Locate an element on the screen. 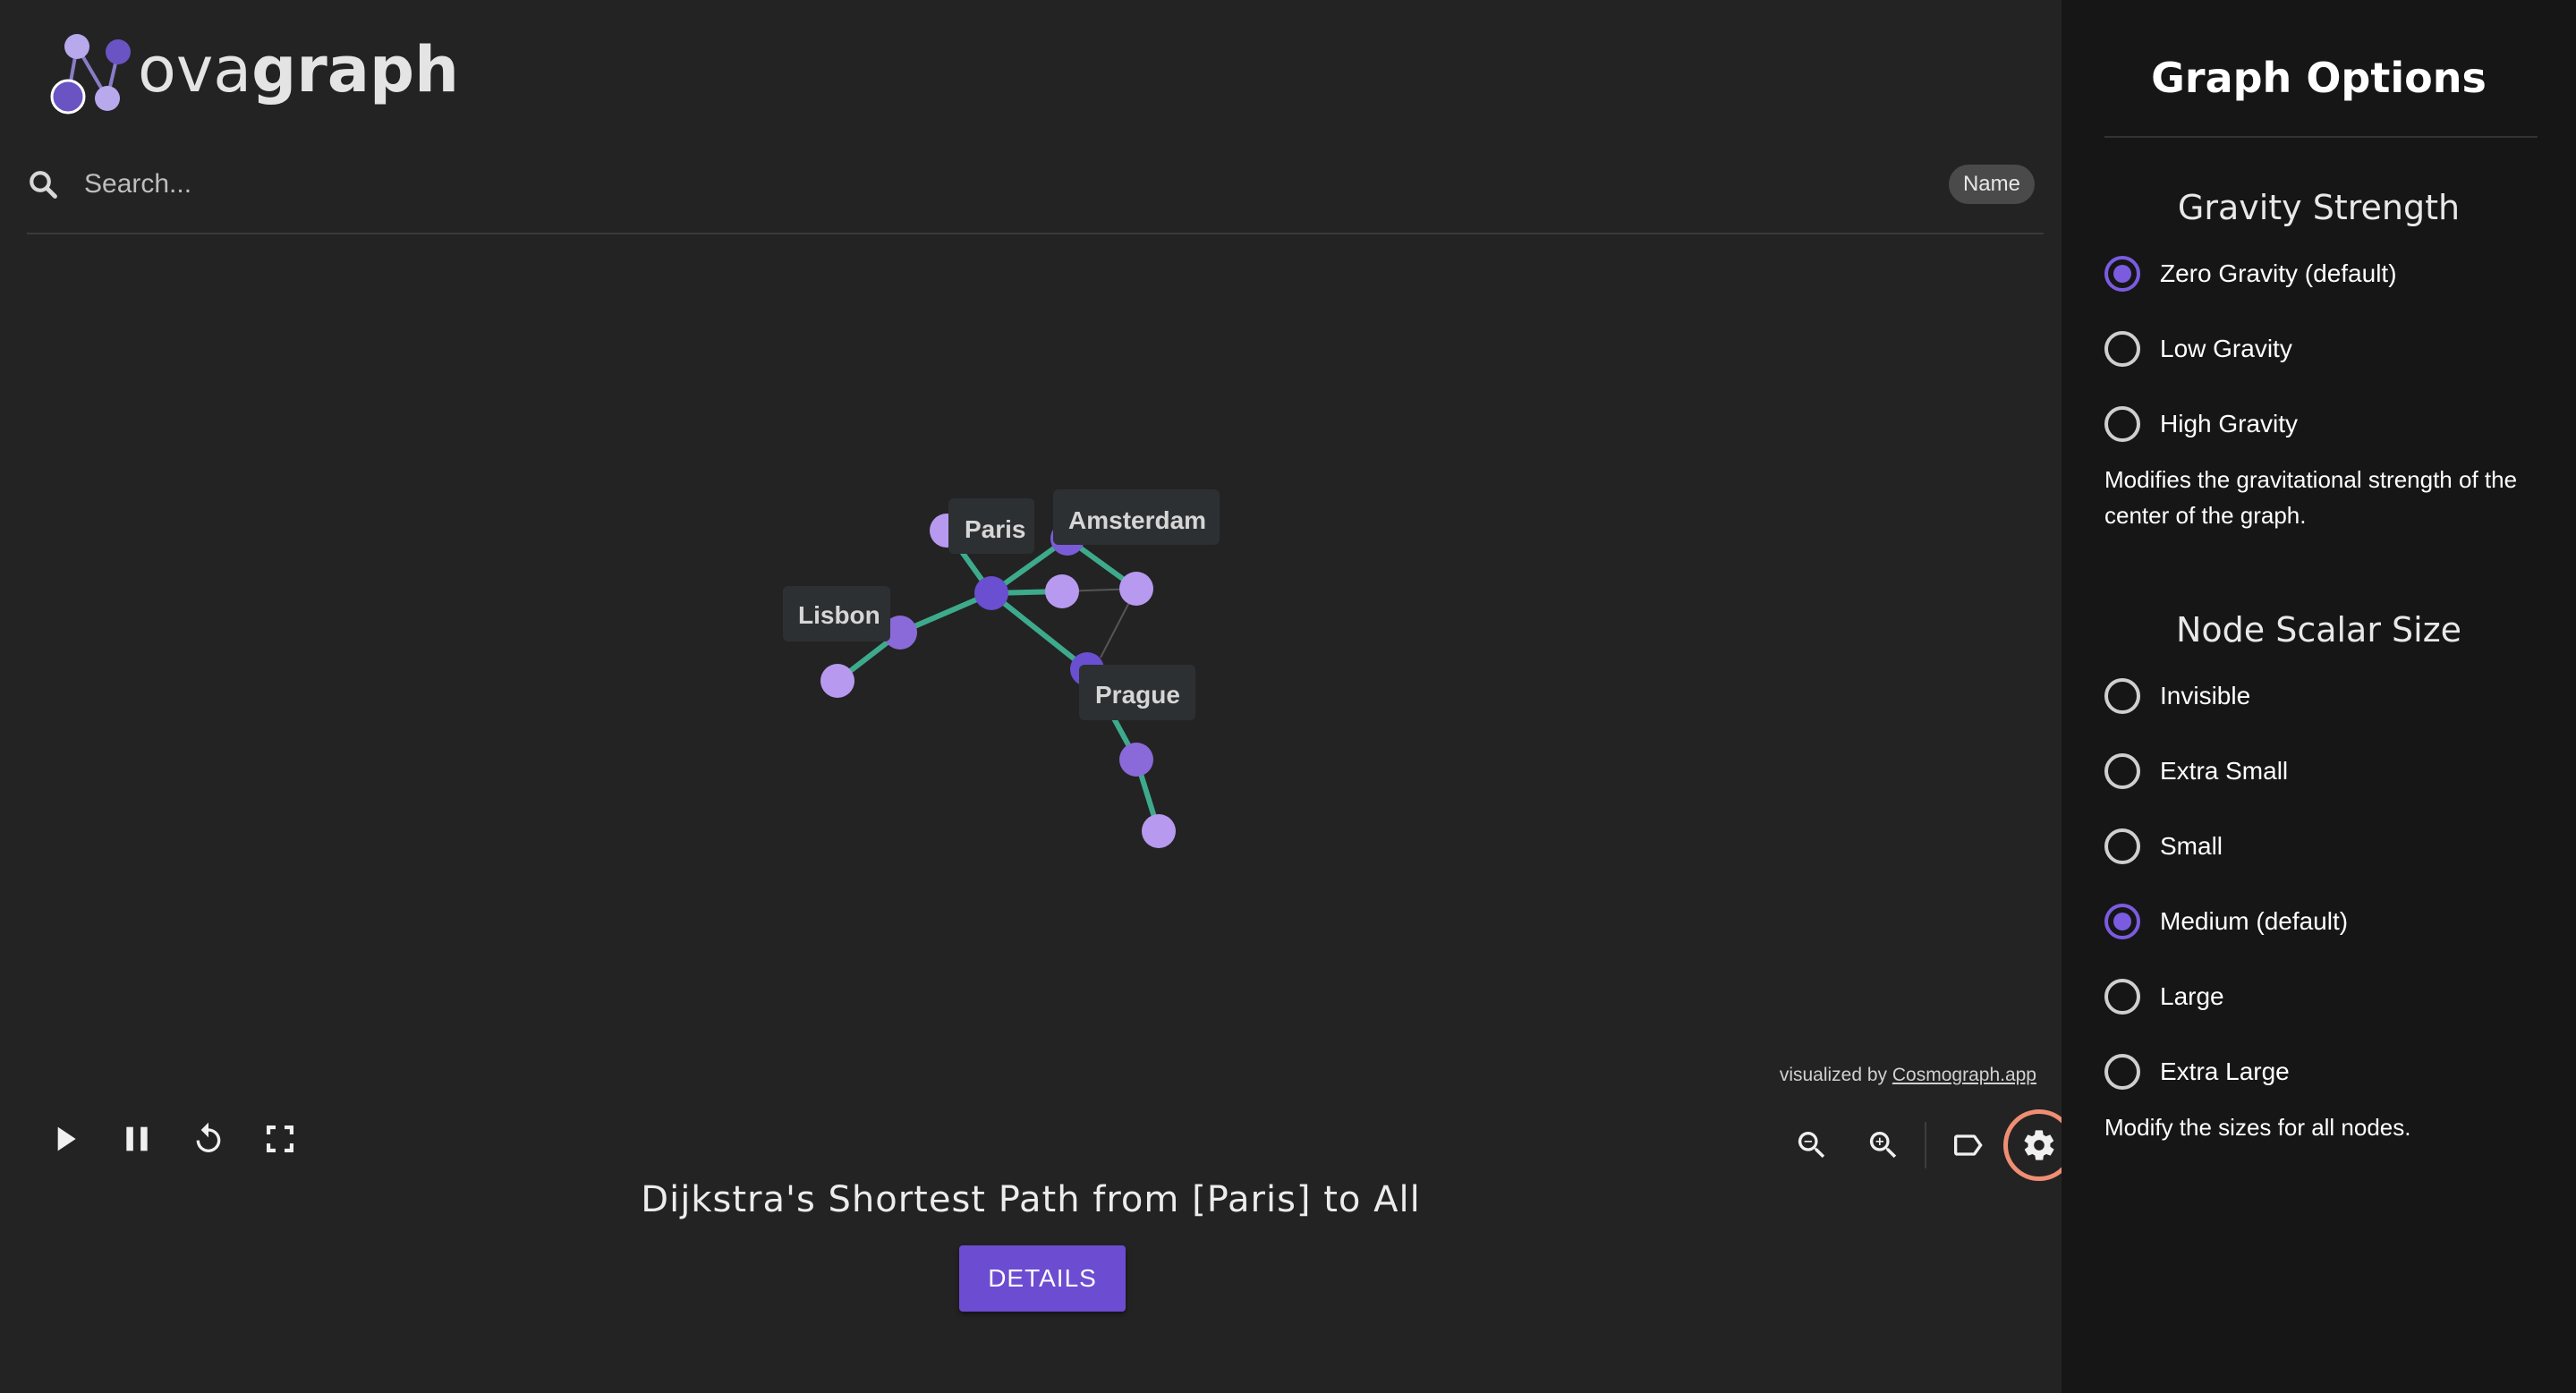 The width and height of the screenshot is (2576, 1393). radio-extra-large: Extra Large is located at coordinates (2197, 1071).